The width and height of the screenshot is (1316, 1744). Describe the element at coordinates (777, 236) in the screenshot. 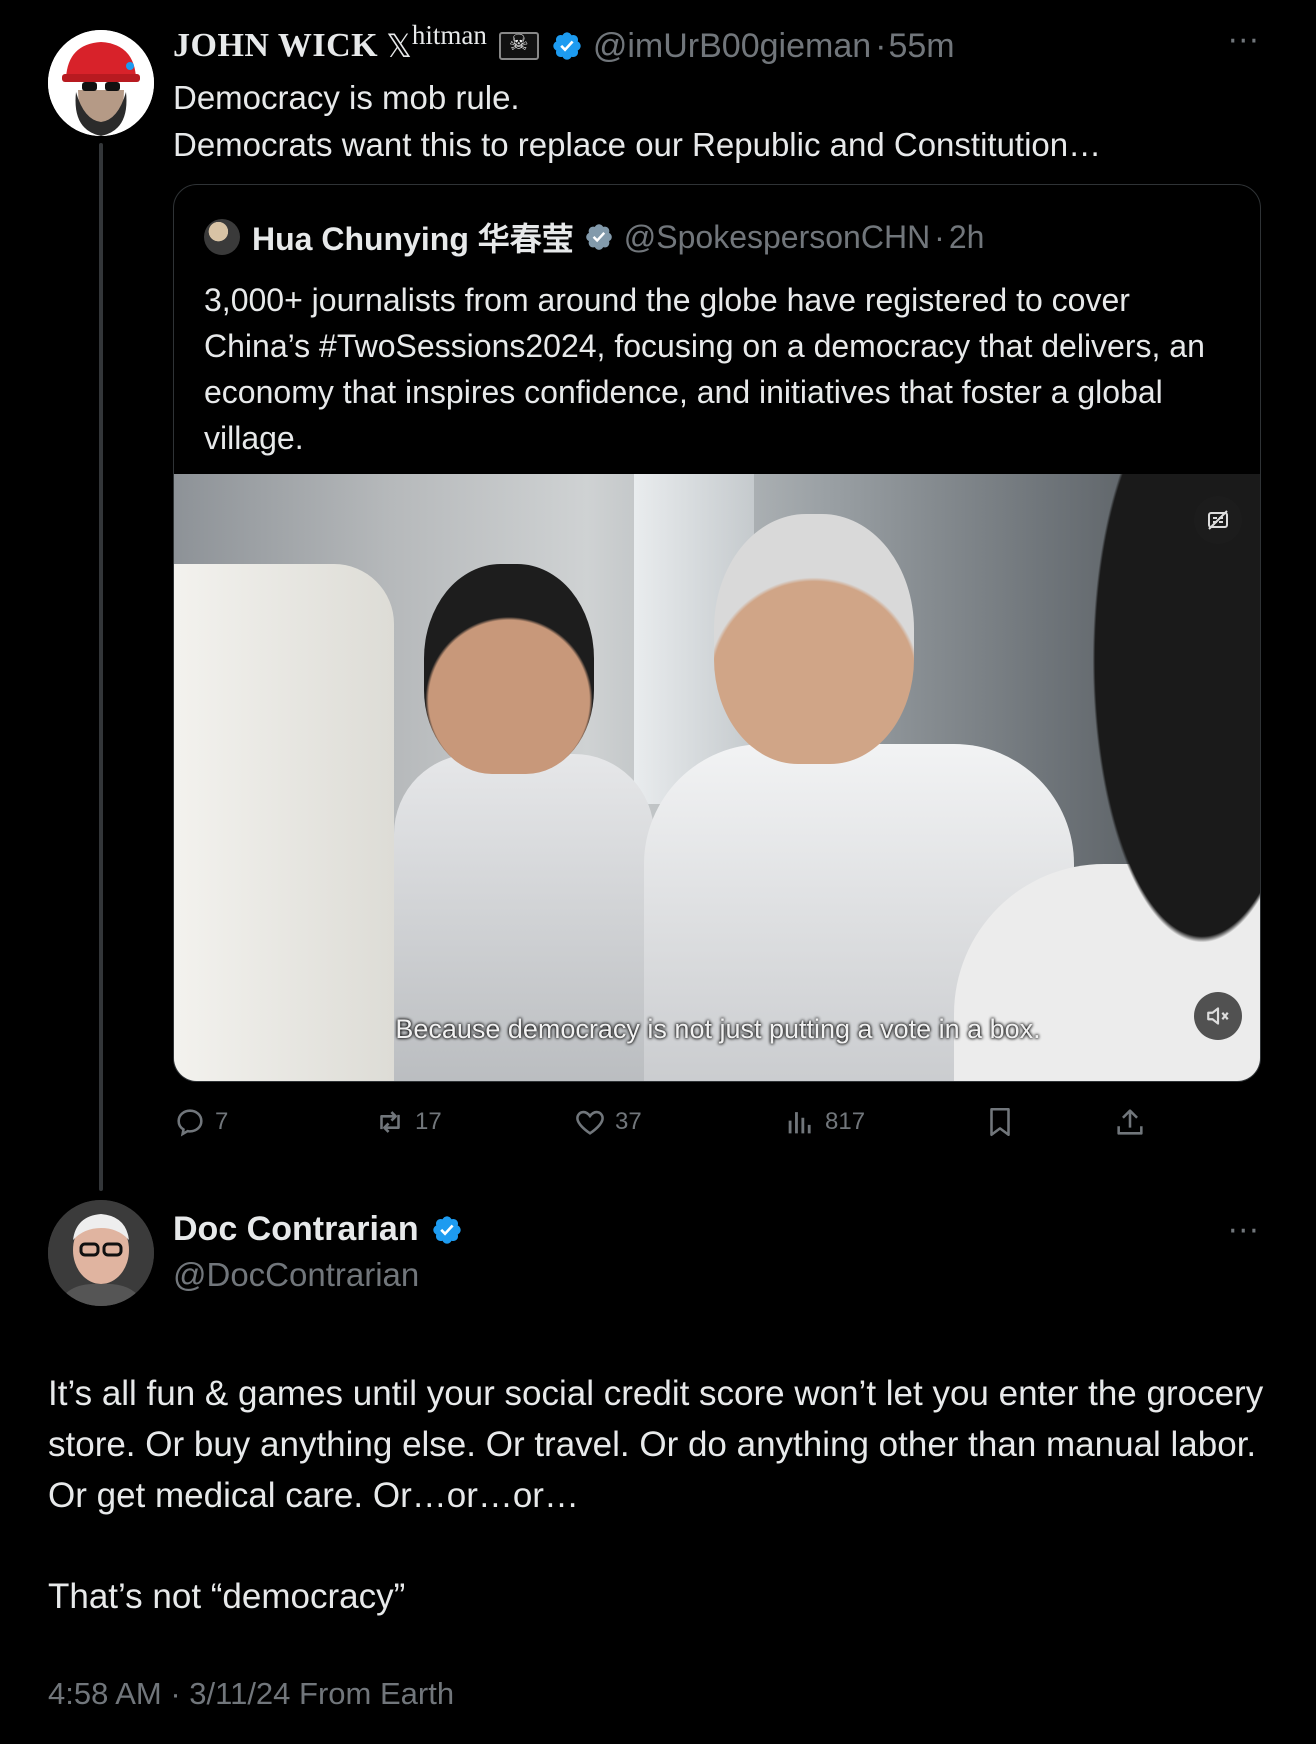

I see `handle: @SpokespersonCHN` at that location.